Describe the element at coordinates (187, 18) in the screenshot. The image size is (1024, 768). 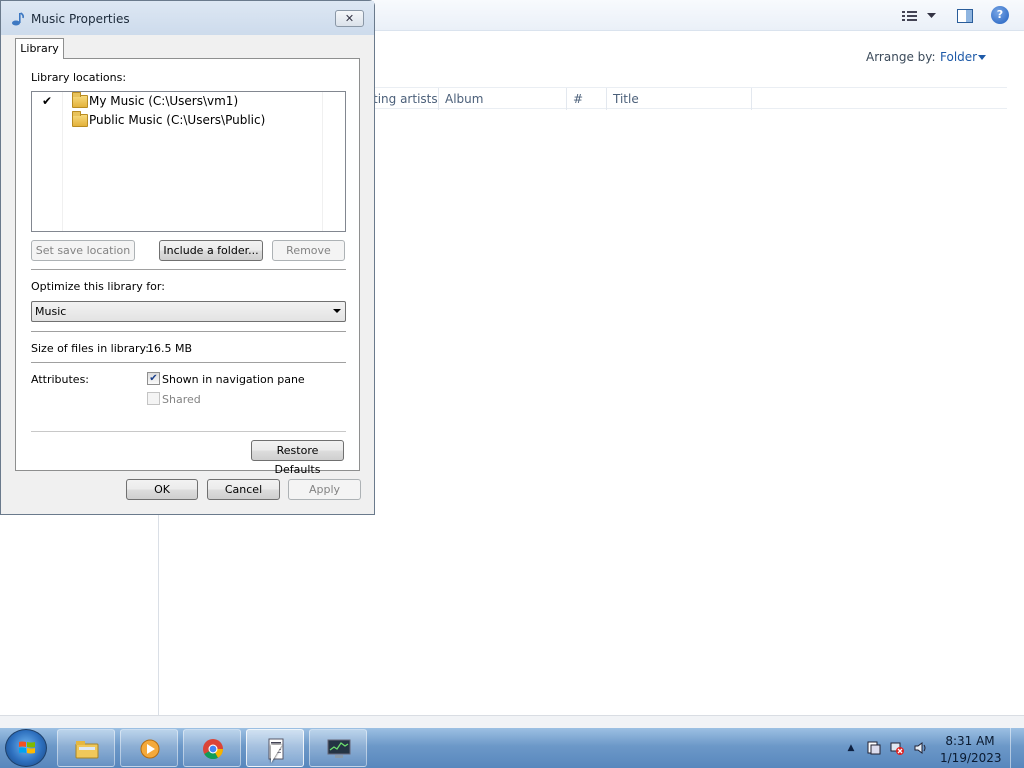
I see `dialog-title-bar: Music Properties ✕` at that location.